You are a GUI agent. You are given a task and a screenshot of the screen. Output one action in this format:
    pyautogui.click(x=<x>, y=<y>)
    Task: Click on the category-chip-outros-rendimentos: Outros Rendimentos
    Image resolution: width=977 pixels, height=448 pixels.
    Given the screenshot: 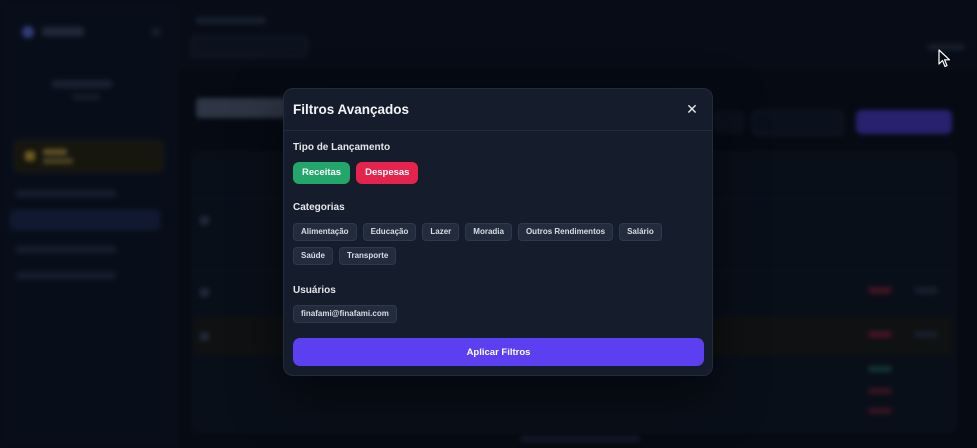 What is the action you would take?
    pyautogui.click(x=565, y=232)
    